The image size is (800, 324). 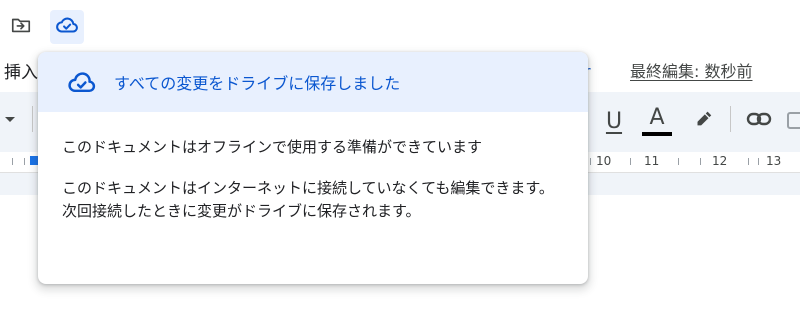 I want to click on text-color-swatch, so click(x=657, y=133).